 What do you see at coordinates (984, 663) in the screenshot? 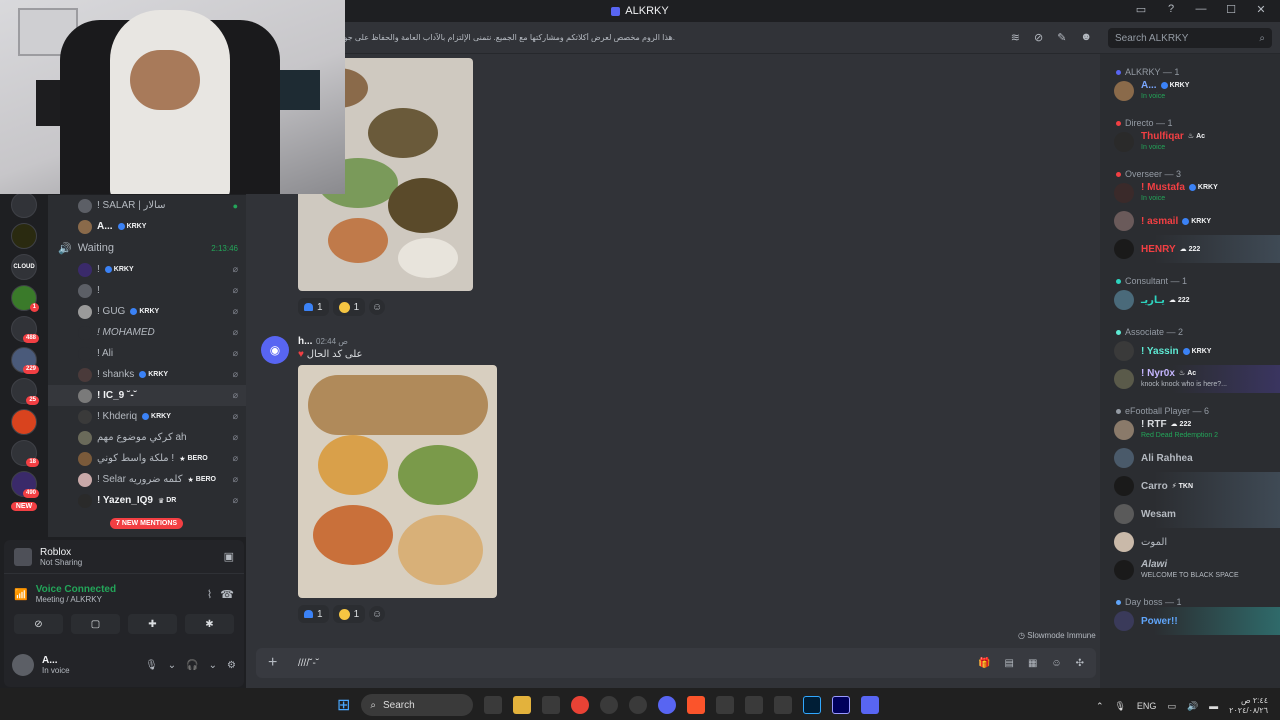
I see `gift-icon: 🎁` at bounding box center [984, 663].